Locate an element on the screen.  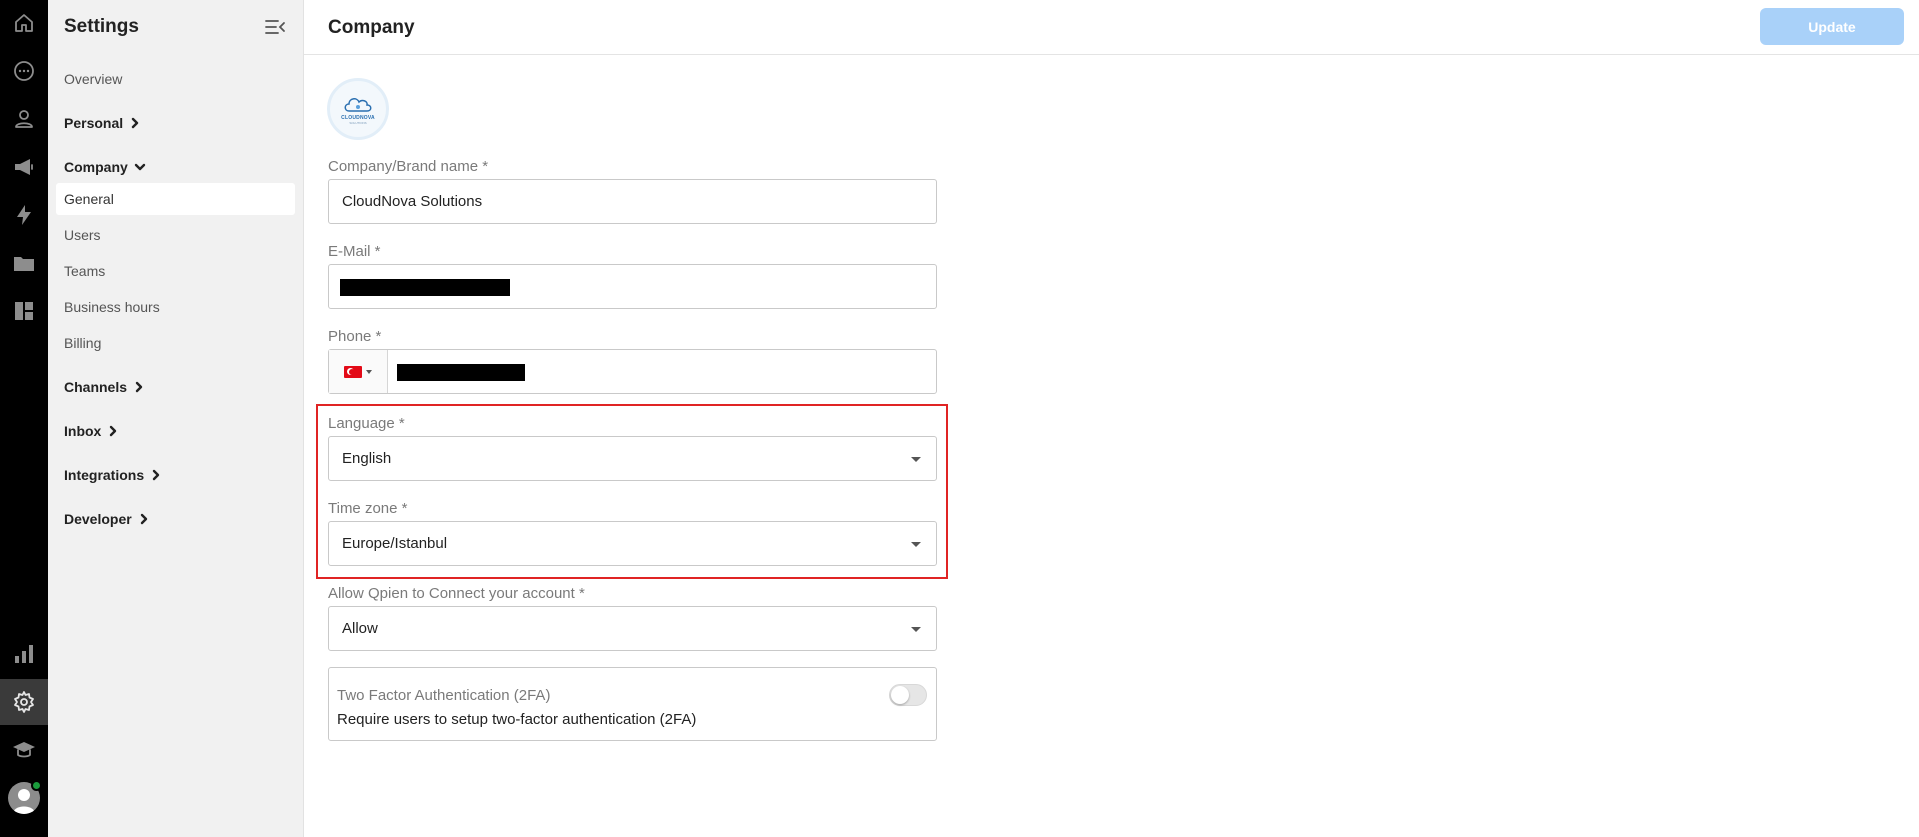
chat-button is located at coordinates (24, 71).